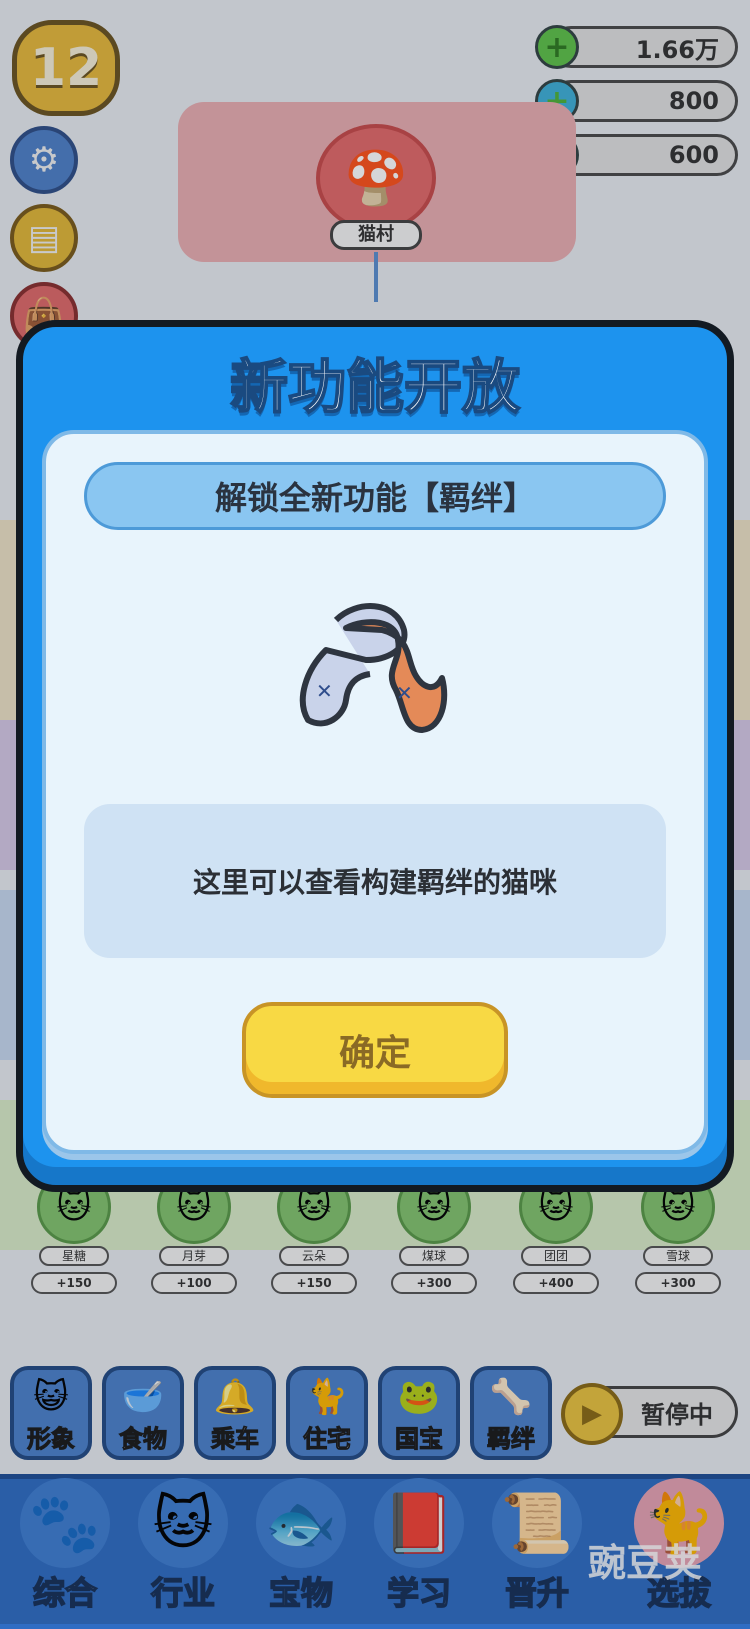  I want to click on confirm-button: 确定, so click(375, 1050).